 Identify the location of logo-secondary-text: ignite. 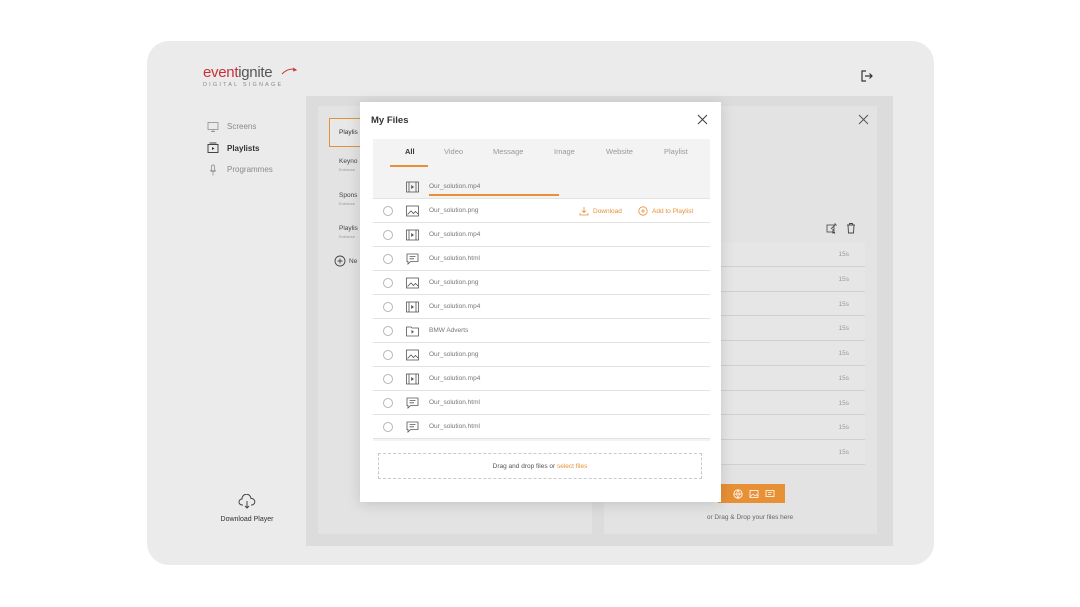
(255, 72).